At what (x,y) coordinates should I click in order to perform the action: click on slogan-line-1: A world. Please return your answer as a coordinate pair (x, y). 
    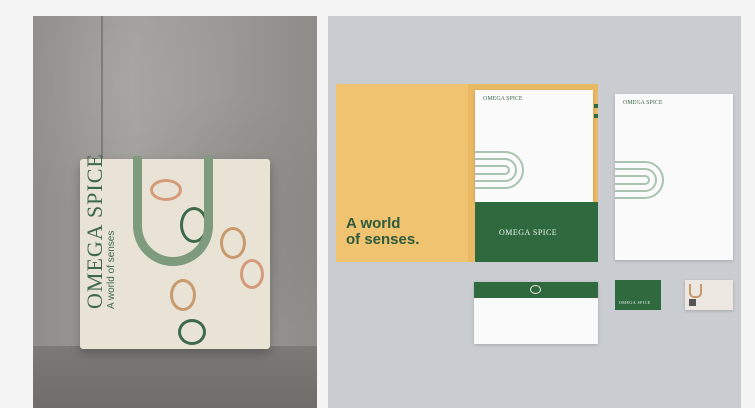
    Looking at the image, I should click on (373, 223).